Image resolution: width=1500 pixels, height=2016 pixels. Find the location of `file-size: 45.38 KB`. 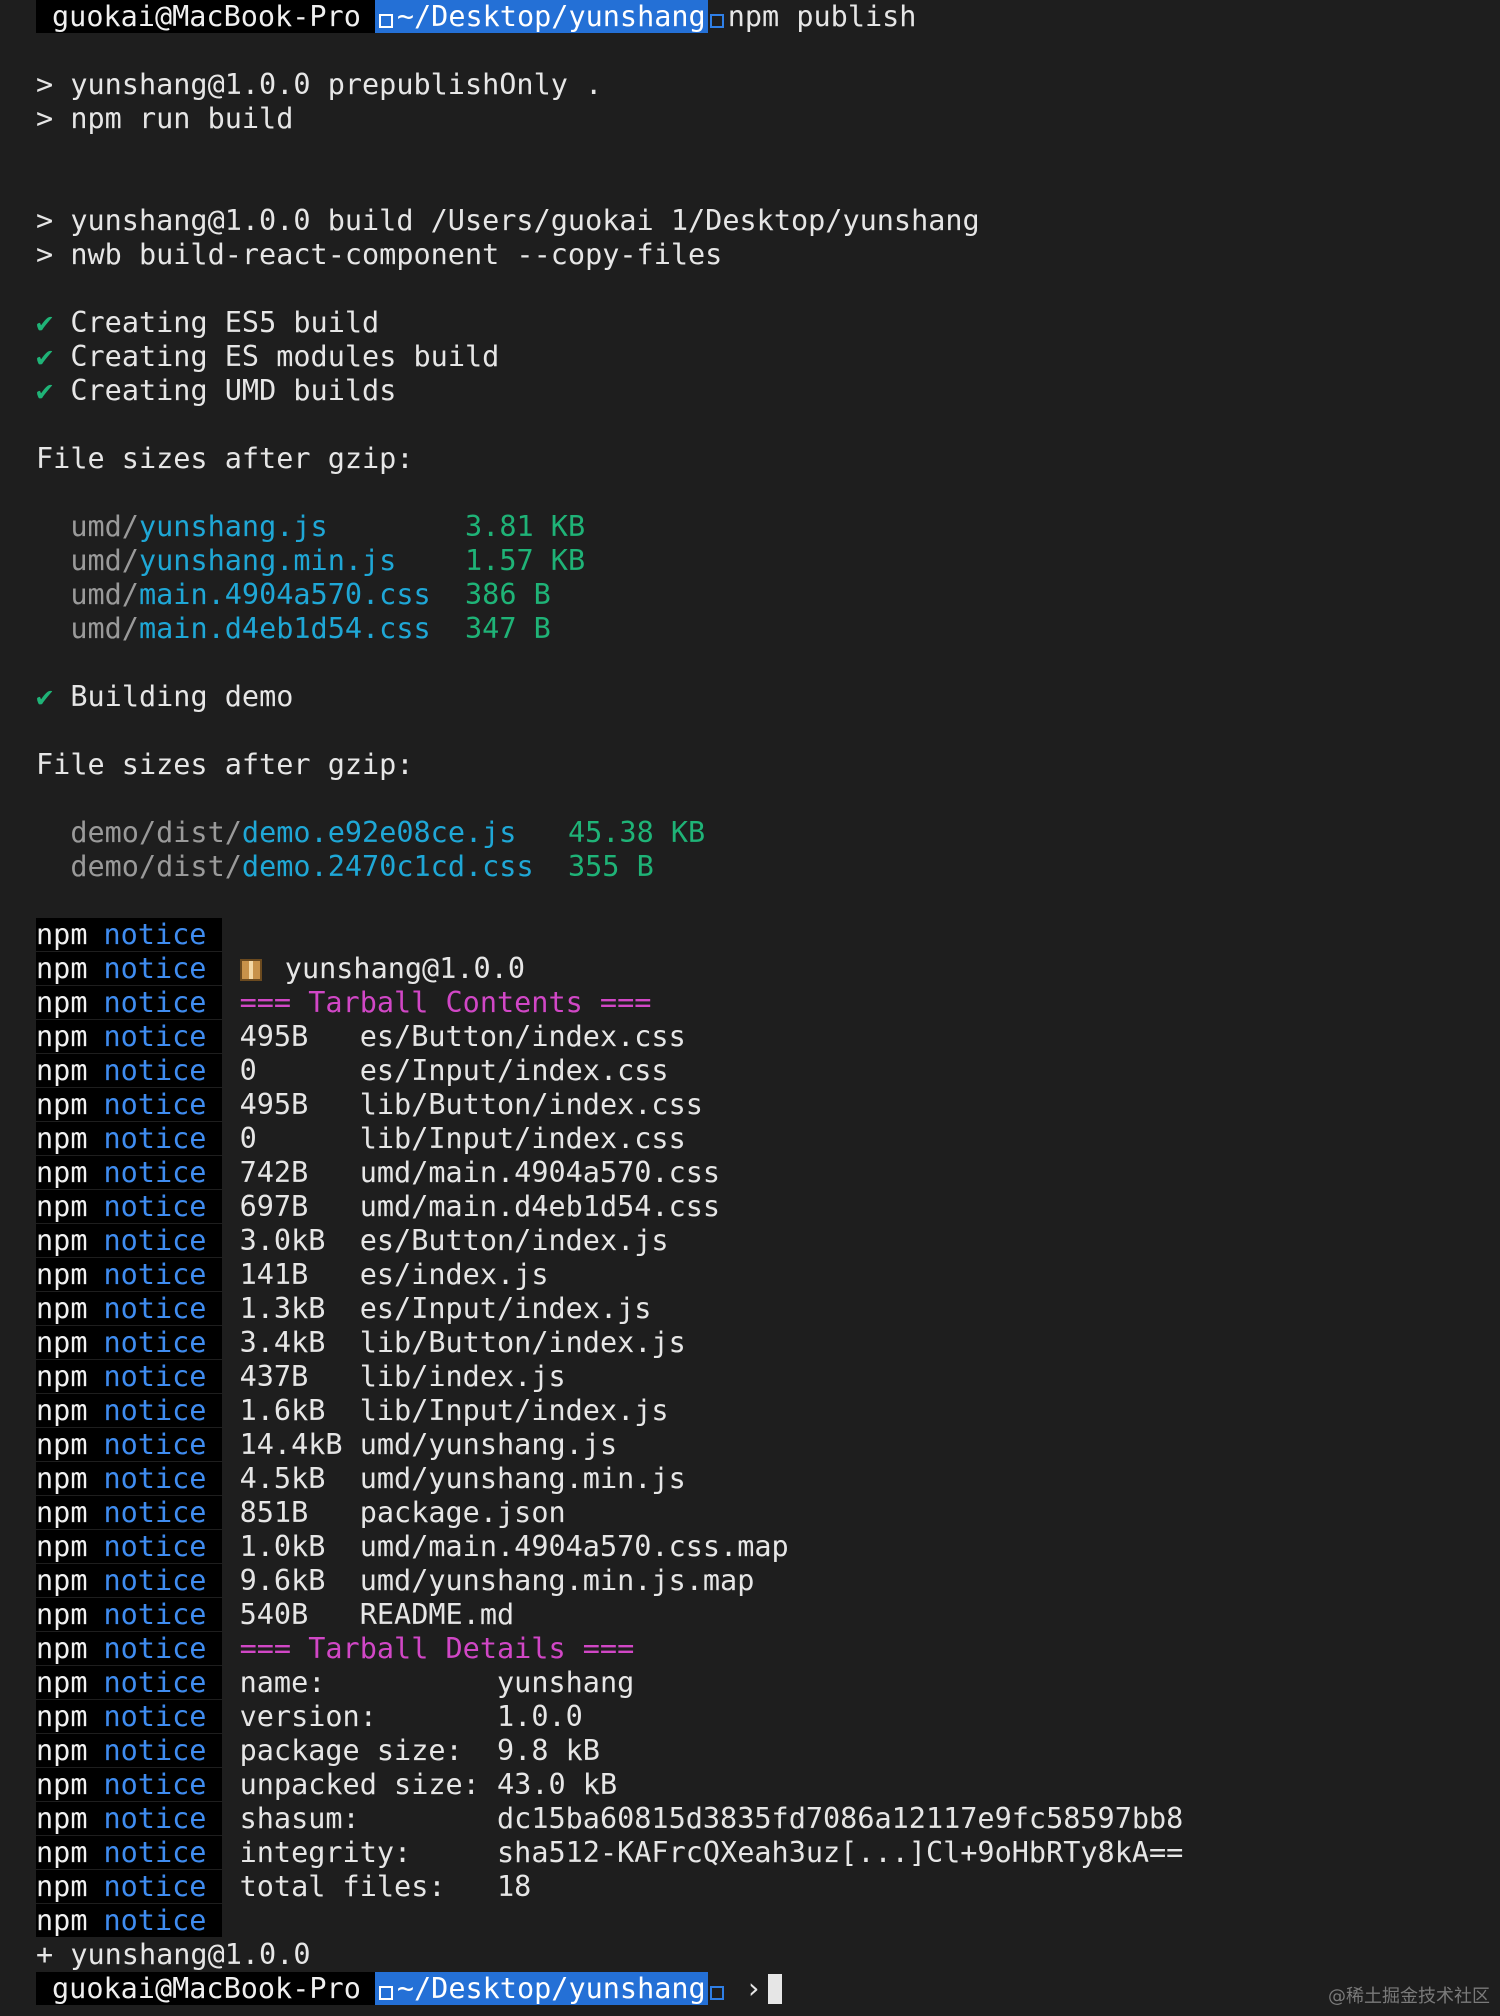

file-size: 45.38 KB is located at coordinates (636, 832).